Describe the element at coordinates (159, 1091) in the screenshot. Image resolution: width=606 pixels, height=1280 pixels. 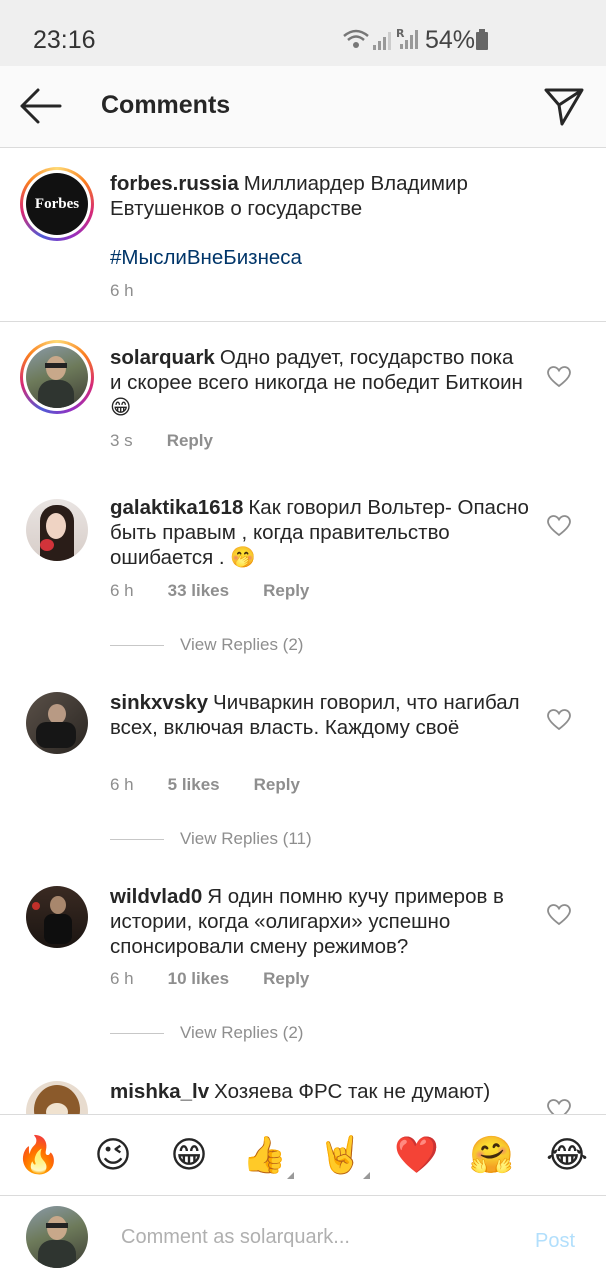
I see `comment-username: mishka_lv` at that location.